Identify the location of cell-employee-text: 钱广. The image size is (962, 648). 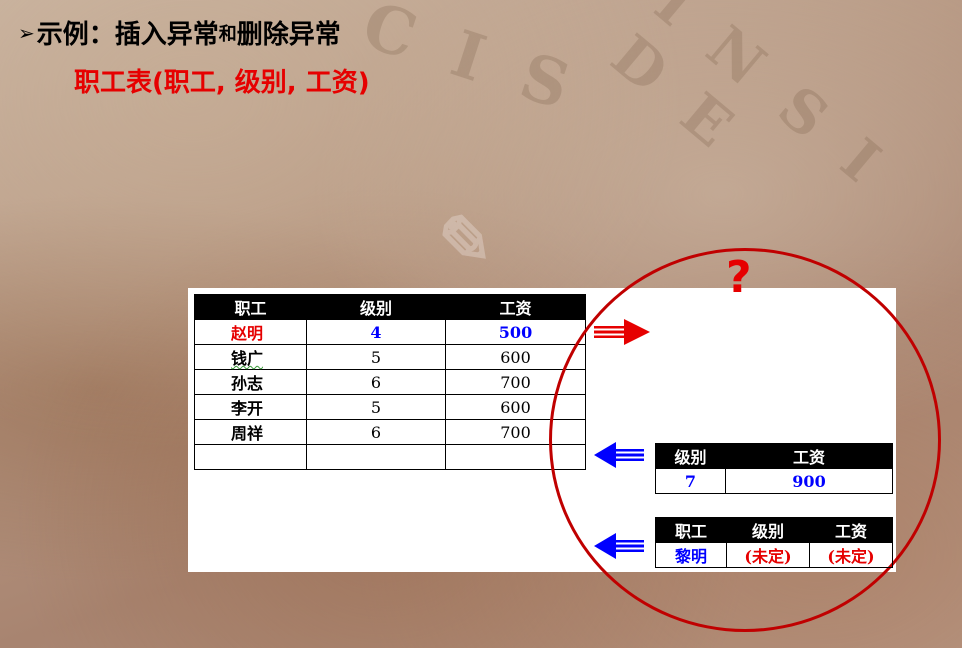
(247, 358).